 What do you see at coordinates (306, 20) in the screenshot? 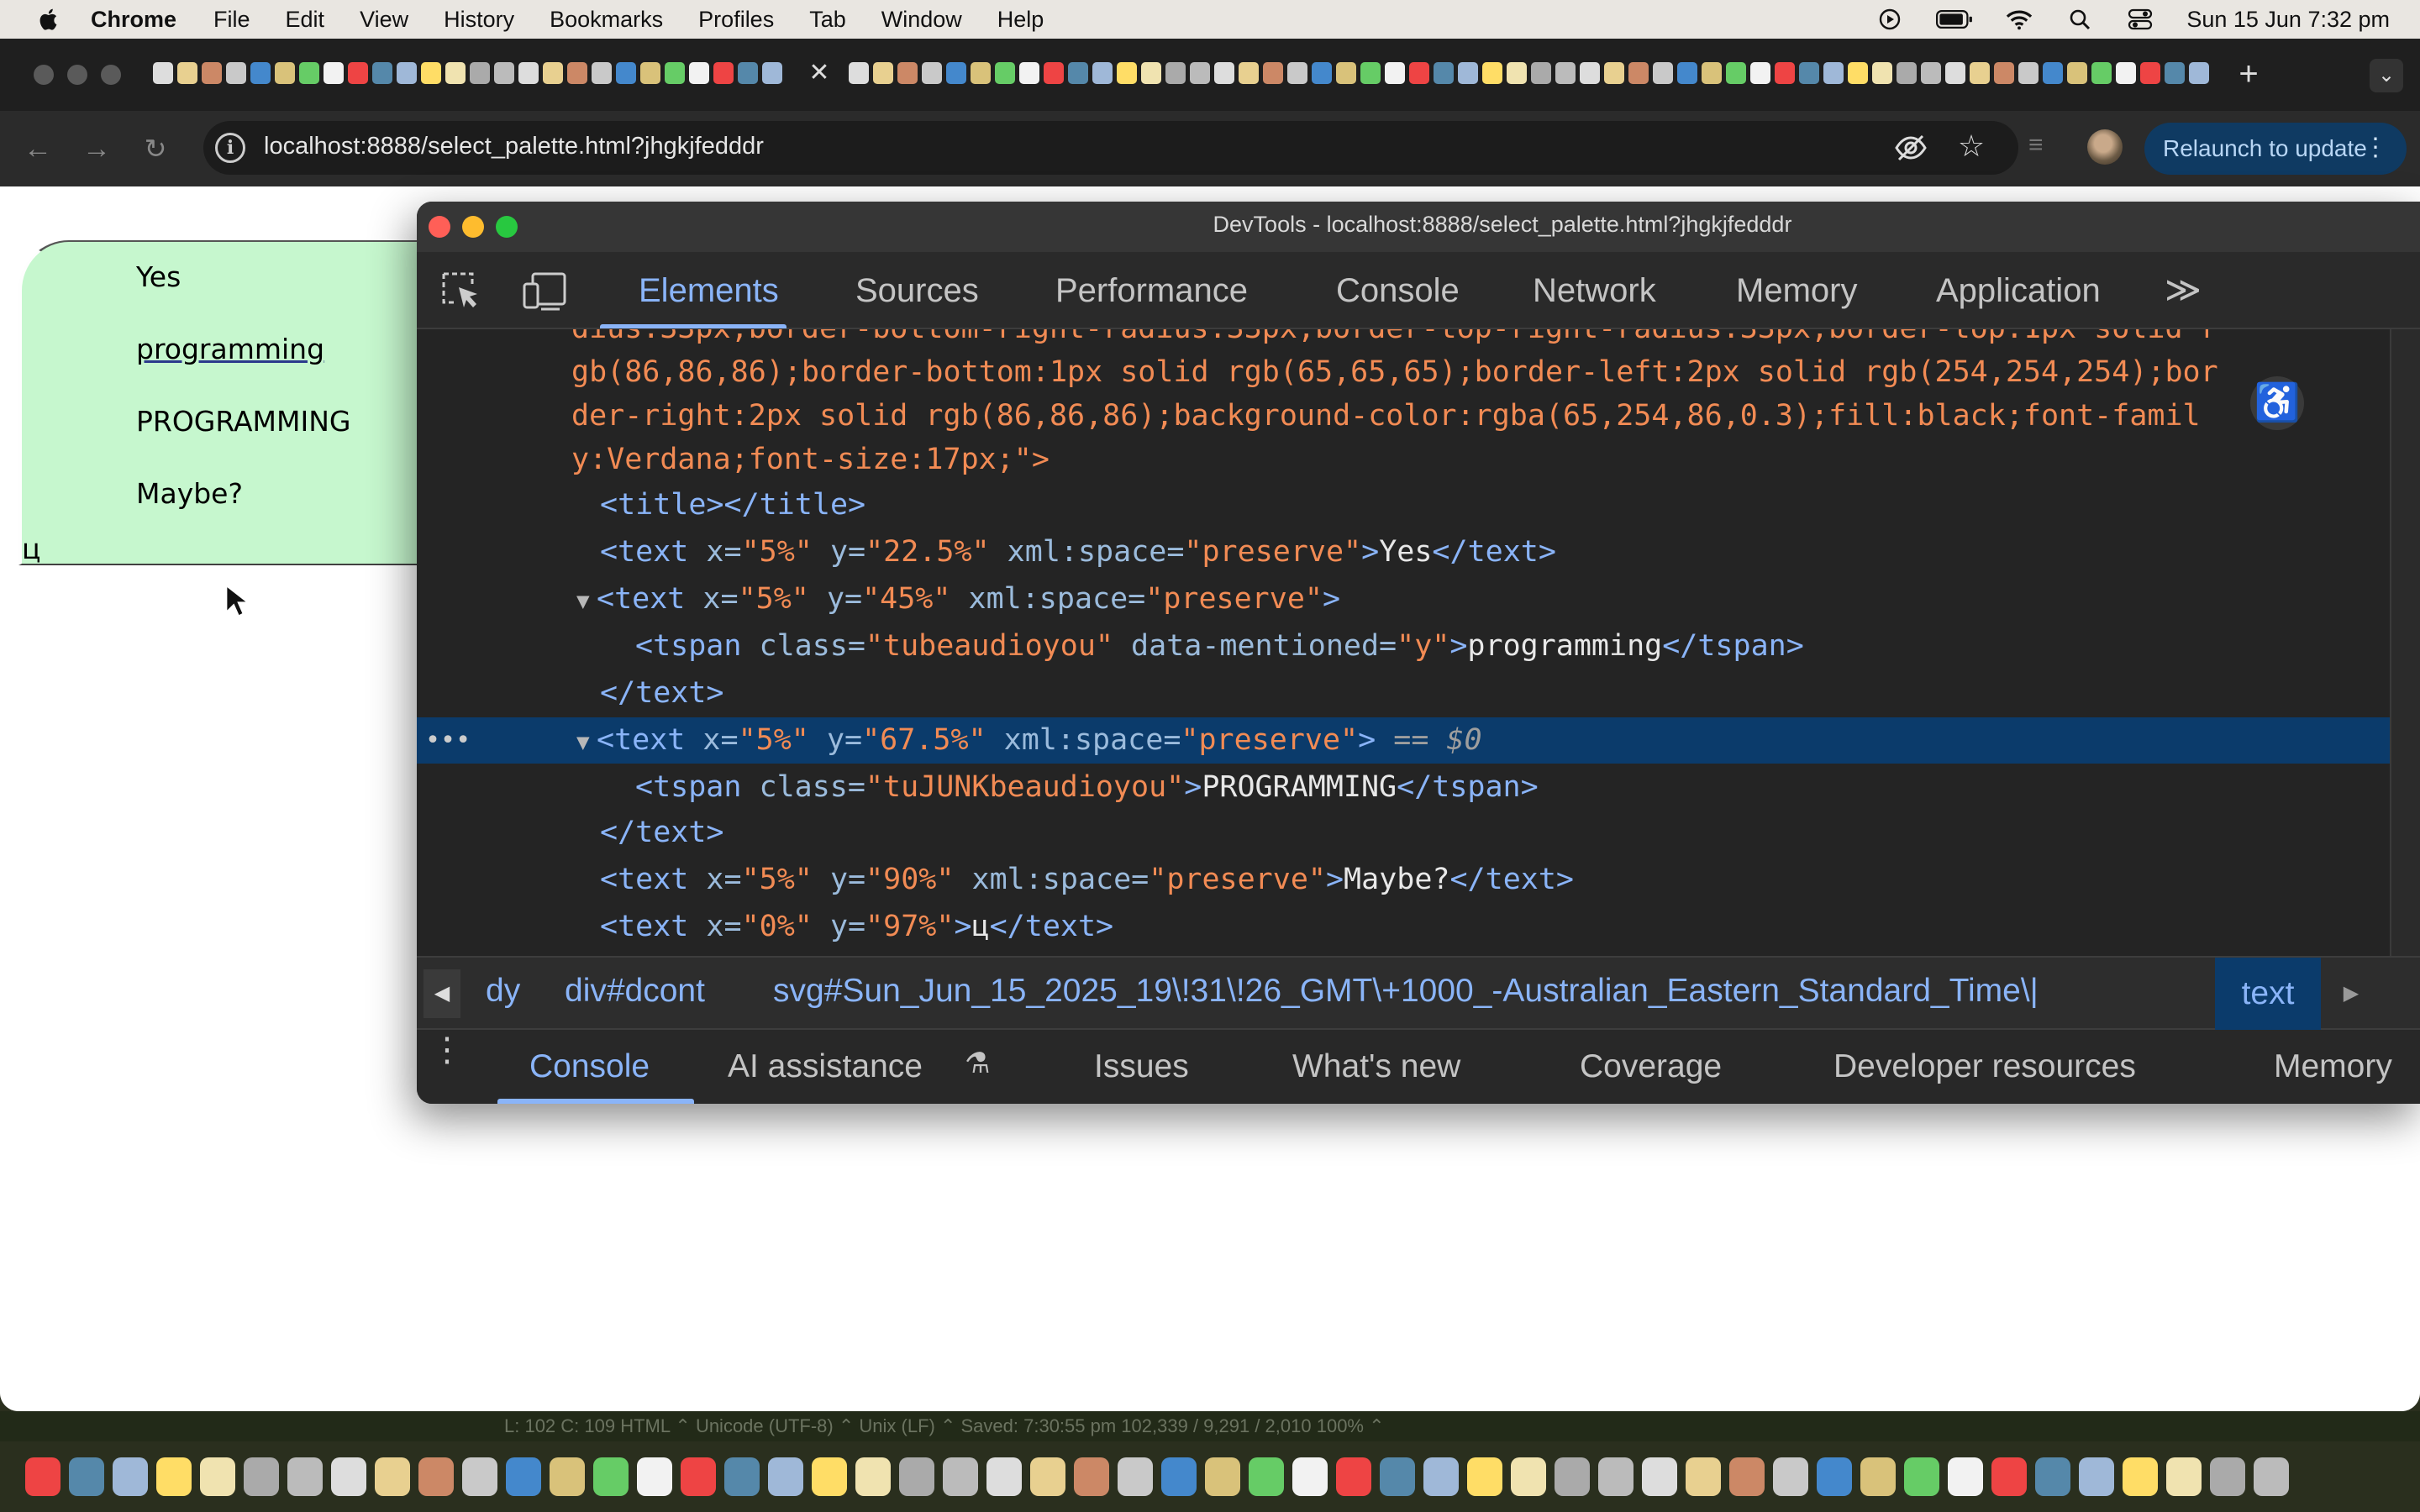
I see `menu-edit: Edit` at bounding box center [306, 20].